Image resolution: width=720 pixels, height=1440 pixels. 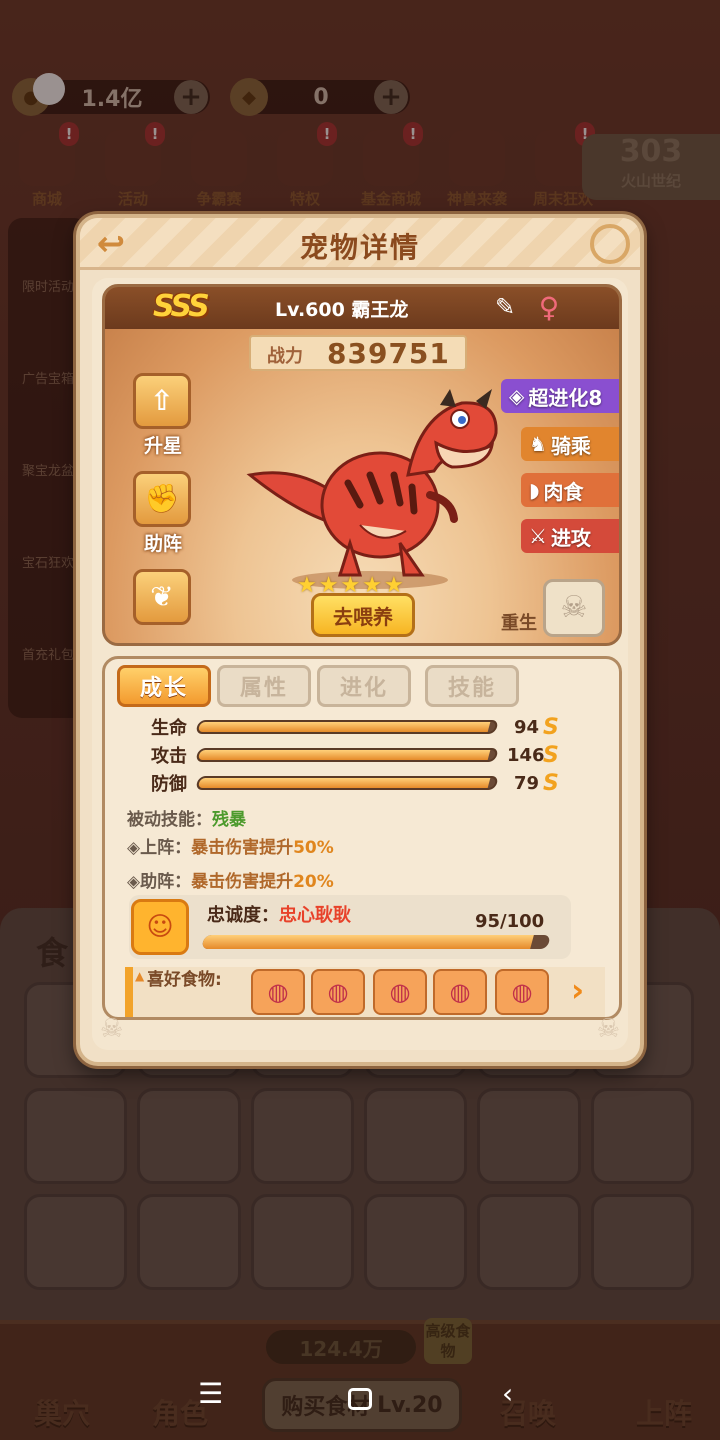 What do you see at coordinates (315, 915) in the screenshot?
I see `loyalty-status: 忠心耿耿` at bounding box center [315, 915].